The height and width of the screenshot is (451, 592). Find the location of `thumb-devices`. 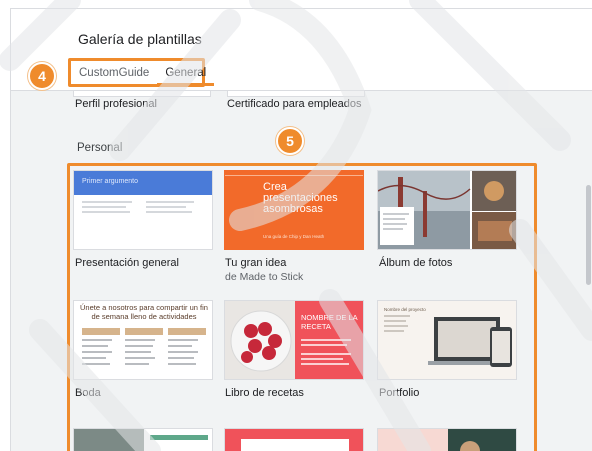

thumb-devices is located at coordinates (448, 341).